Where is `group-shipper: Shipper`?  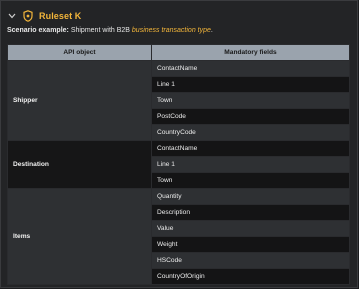 group-shipper: Shipper is located at coordinates (79, 100).